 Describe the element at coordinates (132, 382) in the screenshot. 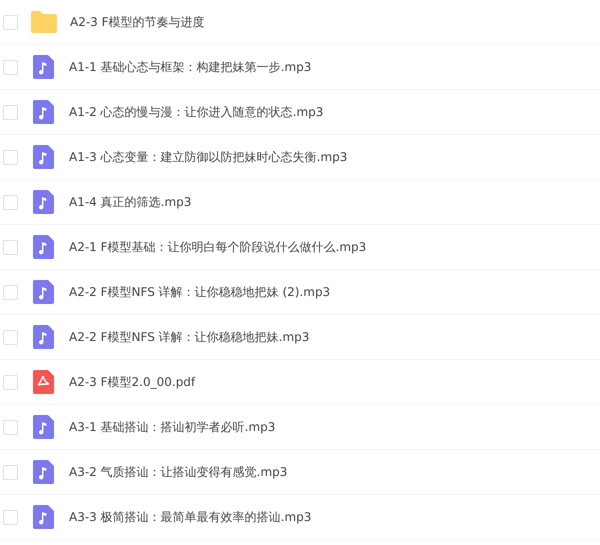

I see `file-name: A2-3 F模型2.0_00.pdf` at that location.